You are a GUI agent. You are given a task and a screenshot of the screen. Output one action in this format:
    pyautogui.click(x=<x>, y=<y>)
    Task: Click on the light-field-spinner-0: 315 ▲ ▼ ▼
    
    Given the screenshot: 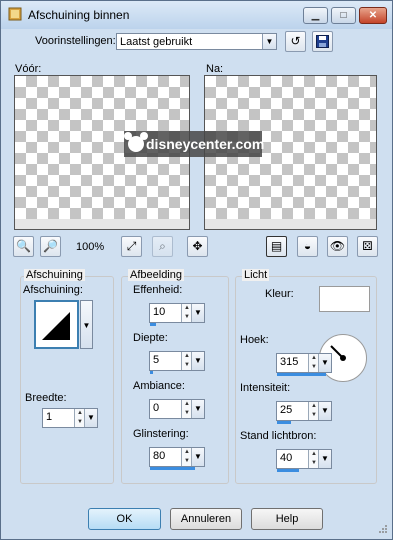 What is the action you would take?
    pyautogui.click(x=304, y=364)
    